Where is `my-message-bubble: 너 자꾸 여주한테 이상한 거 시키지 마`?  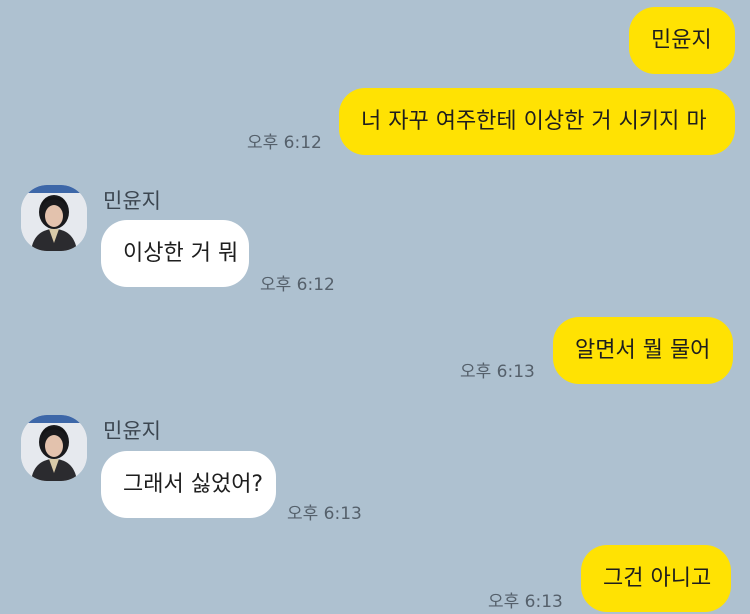 my-message-bubble: 너 자꾸 여주한테 이상한 거 시키지 마 is located at coordinates (537, 121).